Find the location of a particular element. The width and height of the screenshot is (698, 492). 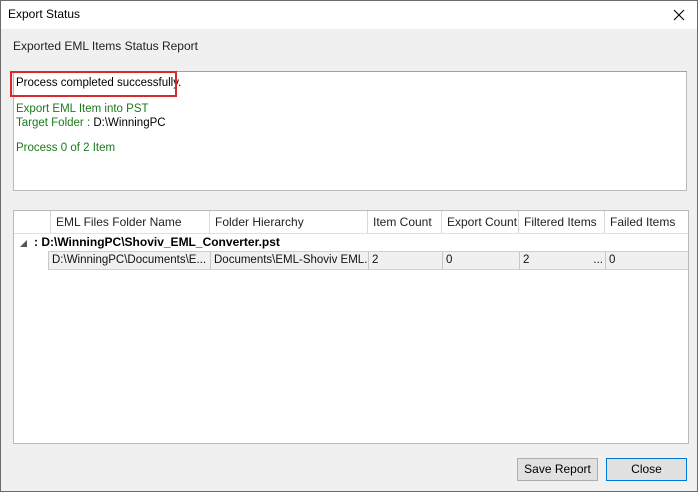

cell-failed-items: 0 is located at coordinates (646, 260).